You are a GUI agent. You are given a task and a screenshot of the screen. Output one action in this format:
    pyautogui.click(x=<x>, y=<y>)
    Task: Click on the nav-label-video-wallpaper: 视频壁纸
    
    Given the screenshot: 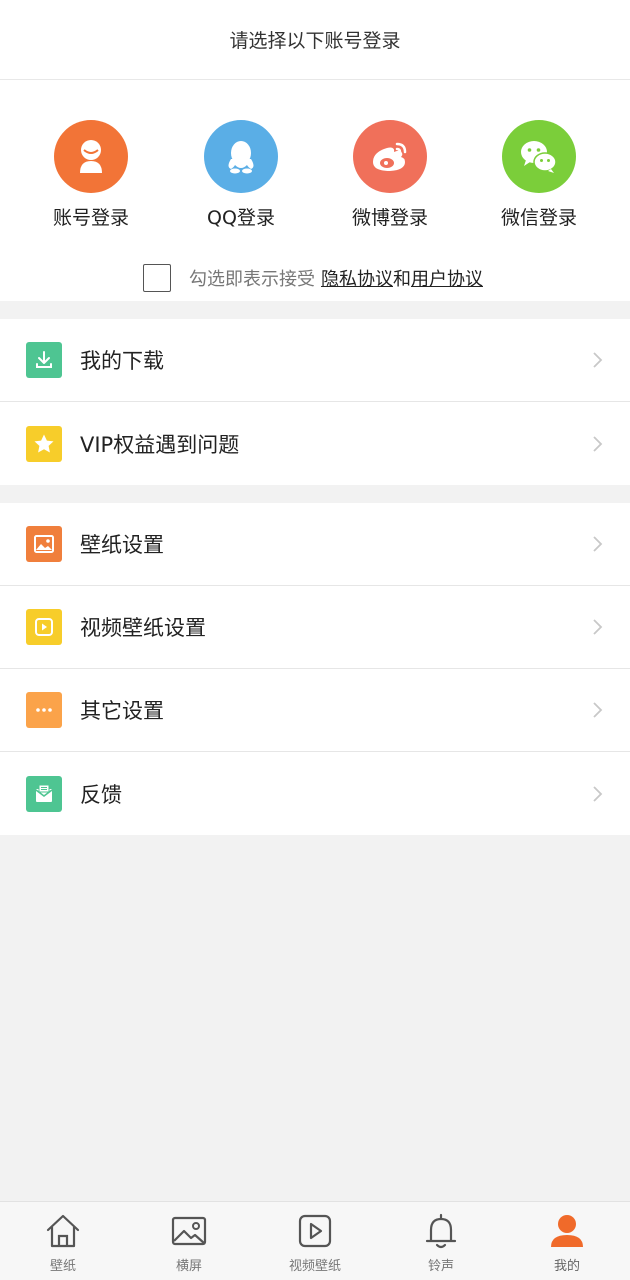 What is the action you would take?
    pyautogui.click(x=314, y=1266)
    